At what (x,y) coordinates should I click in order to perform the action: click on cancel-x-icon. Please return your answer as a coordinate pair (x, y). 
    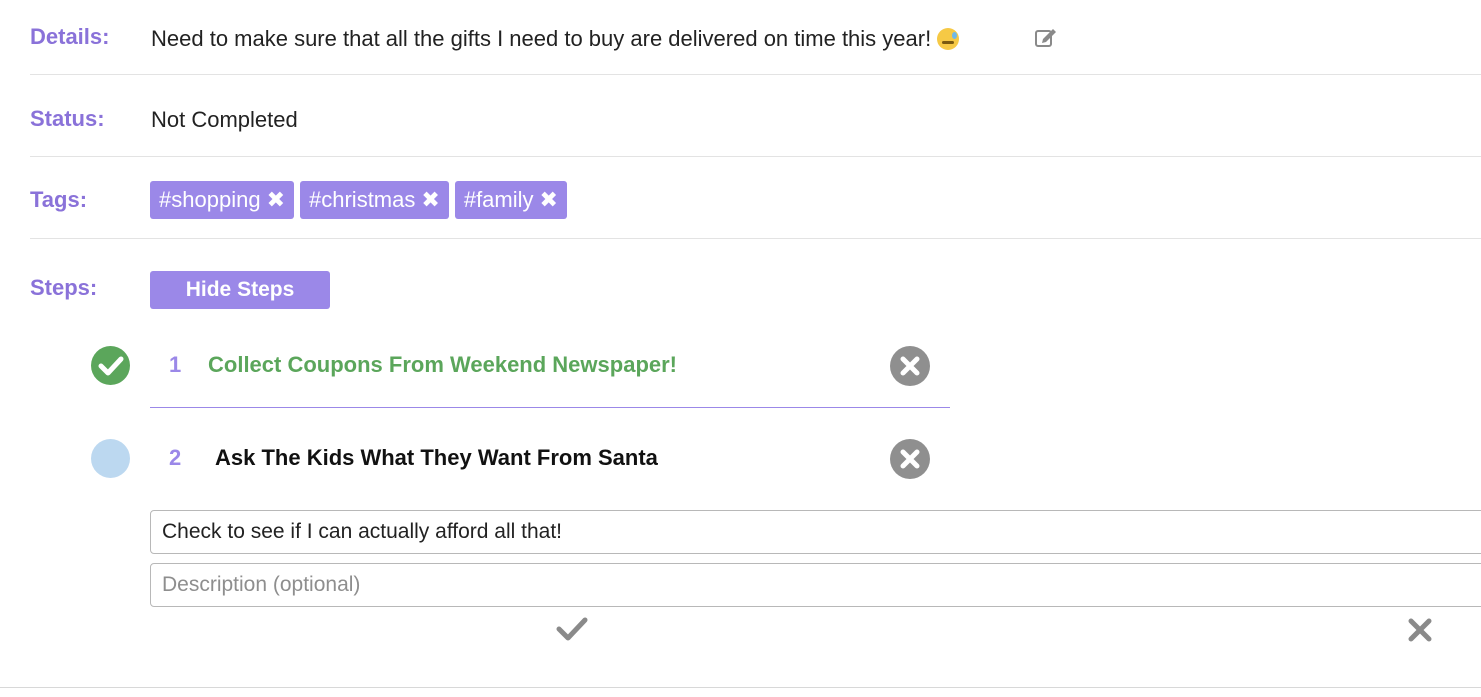
    Looking at the image, I should click on (1420, 632).